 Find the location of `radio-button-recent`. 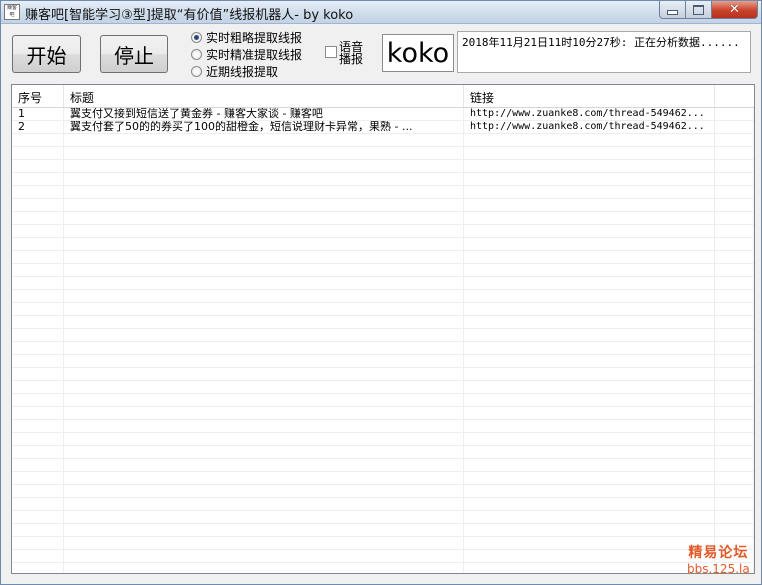

radio-button-recent is located at coordinates (196, 71).